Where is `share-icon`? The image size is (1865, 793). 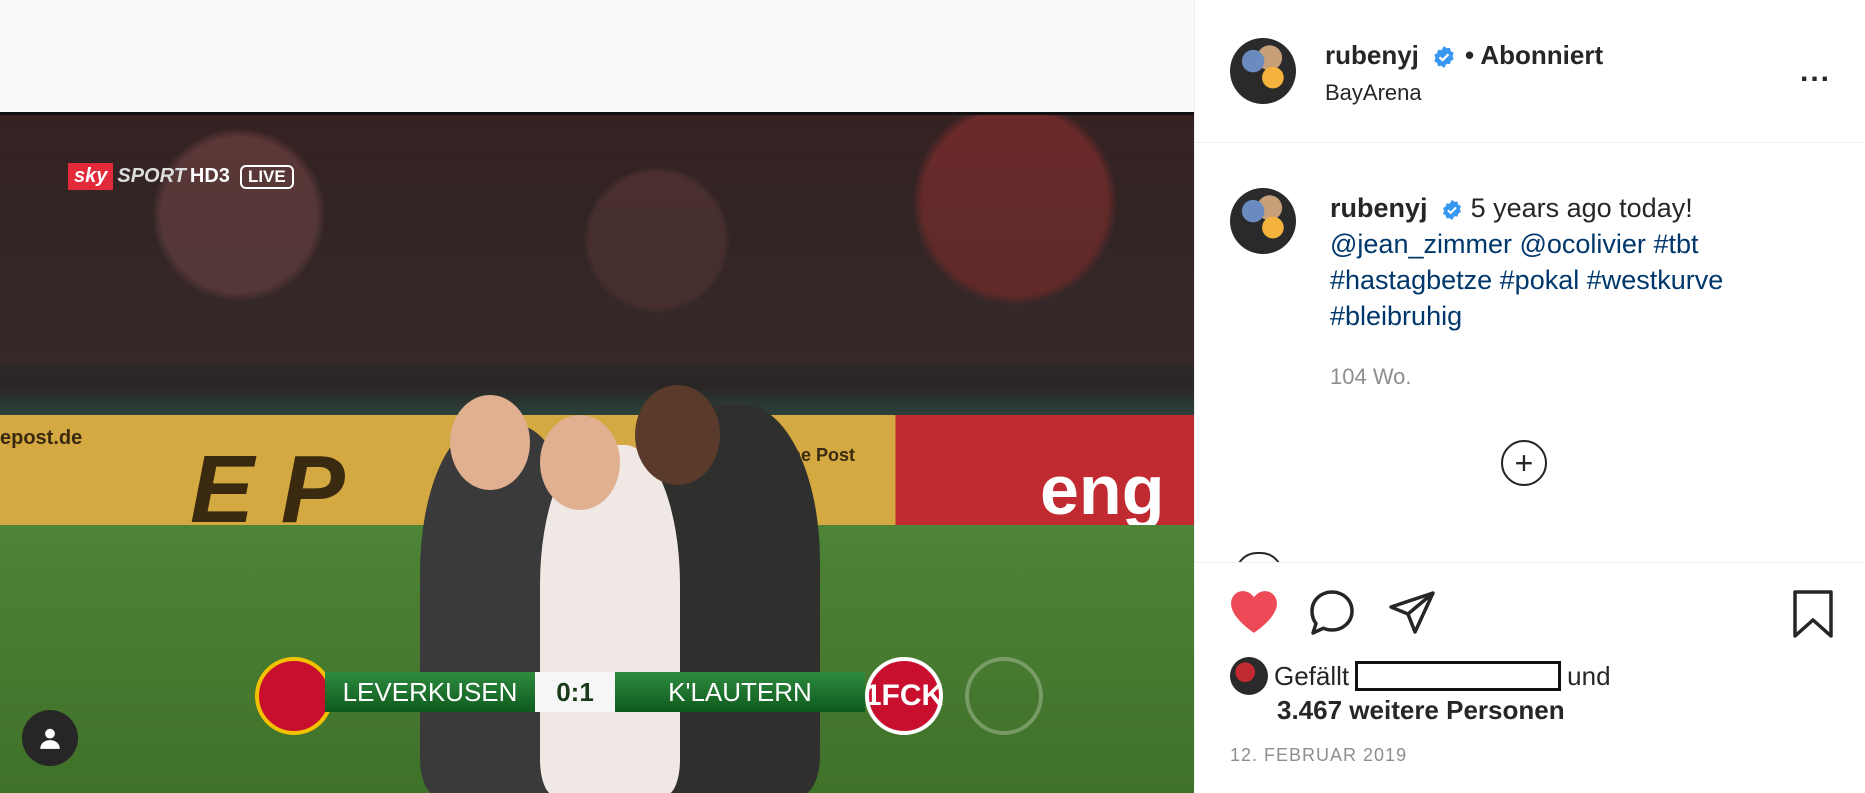 share-icon is located at coordinates (1412, 612).